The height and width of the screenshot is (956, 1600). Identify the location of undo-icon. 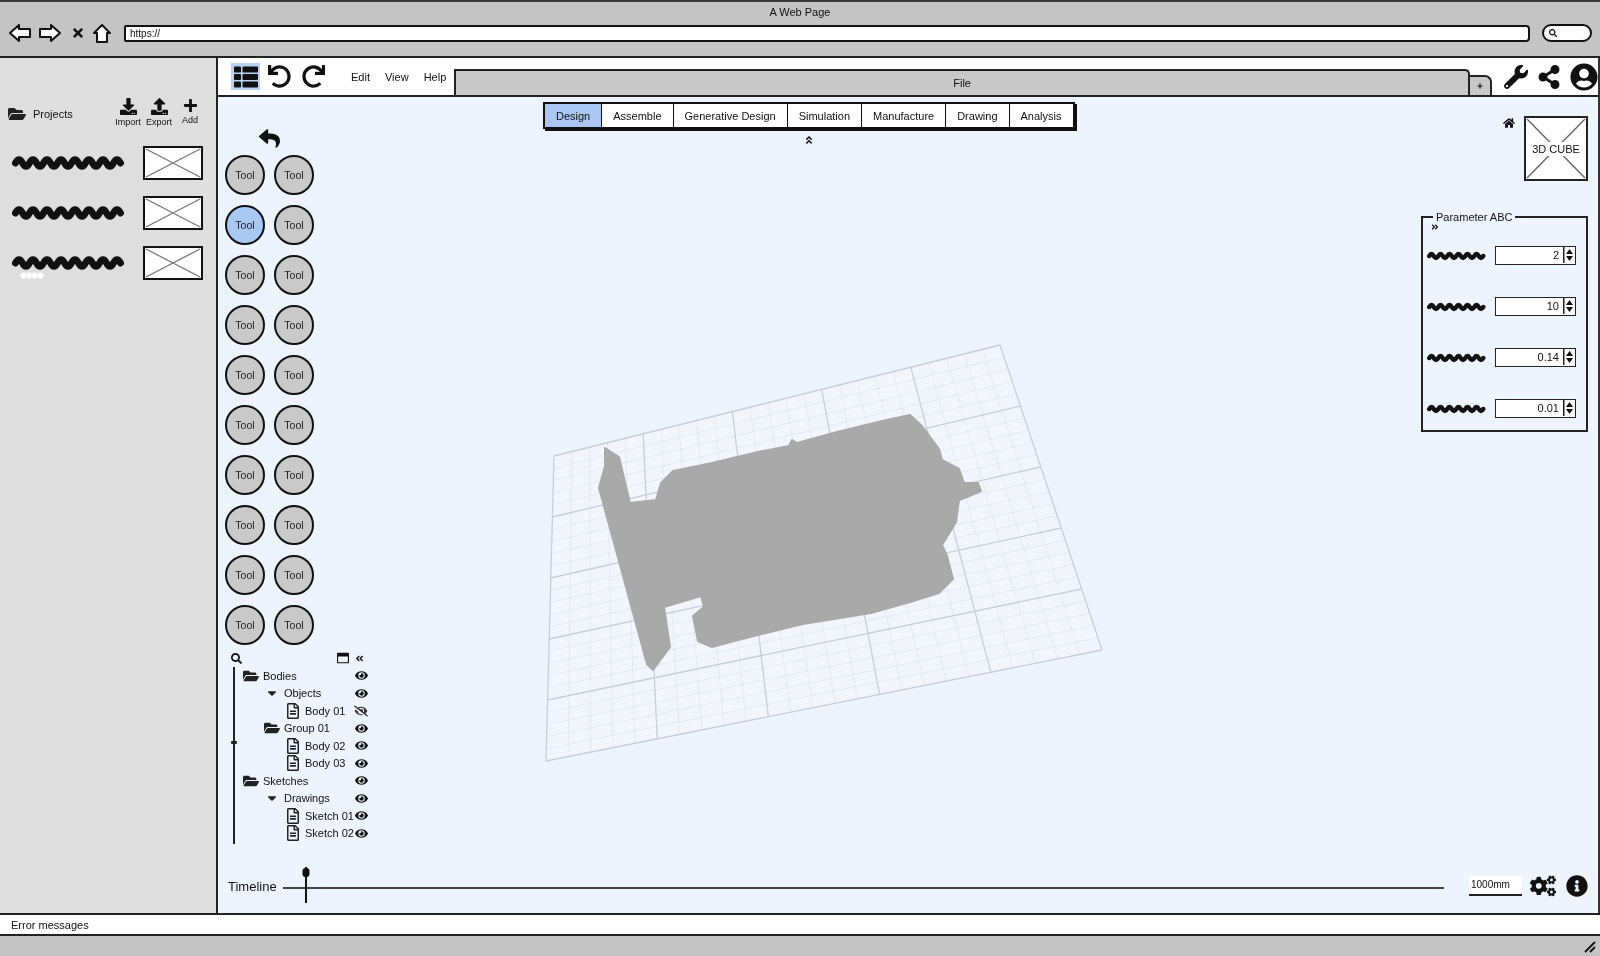
(279, 76).